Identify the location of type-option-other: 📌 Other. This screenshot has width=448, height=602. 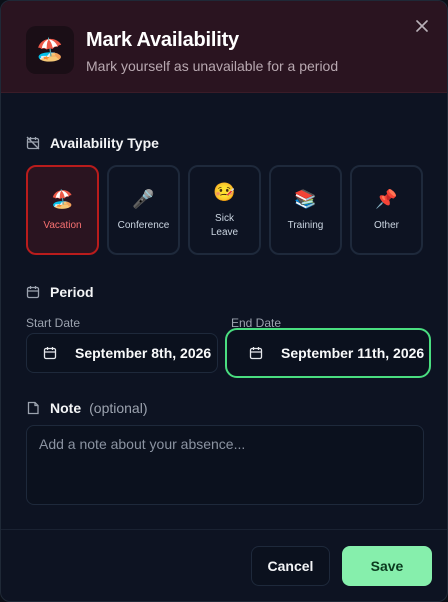
(386, 210).